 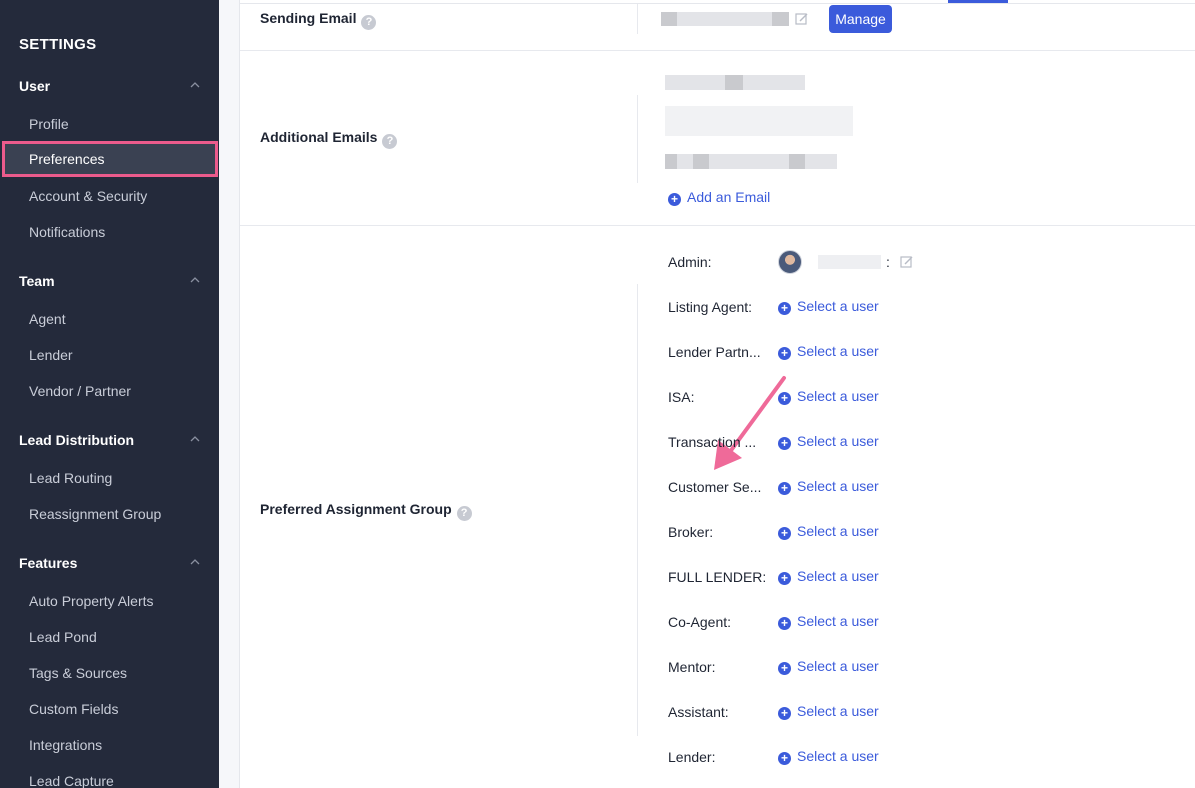 What do you see at coordinates (229, 394) in the screenshot?
I see `content-gutter` at bounding box center [229, 394].